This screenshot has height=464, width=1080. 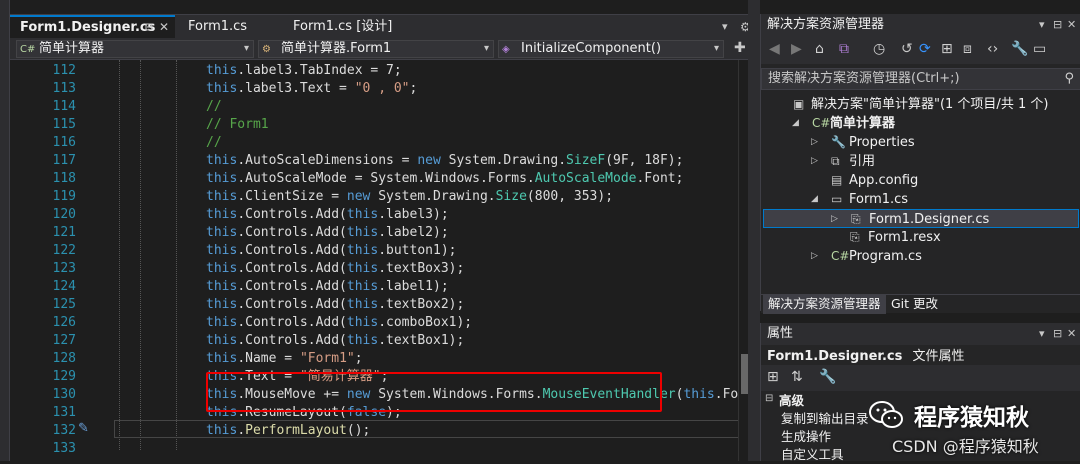 What do you see at coordinates (921, 218) in the screenshot?
I see `tree-item: ▷ ⎘ Form1.Designer.cs` at bounding box center [921, 218].